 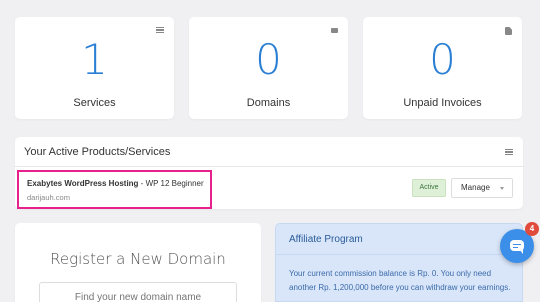 What do you see at coordinates (334, 30) in the screenshot?
I see `globe-icon` at bounding box center [334, 30].